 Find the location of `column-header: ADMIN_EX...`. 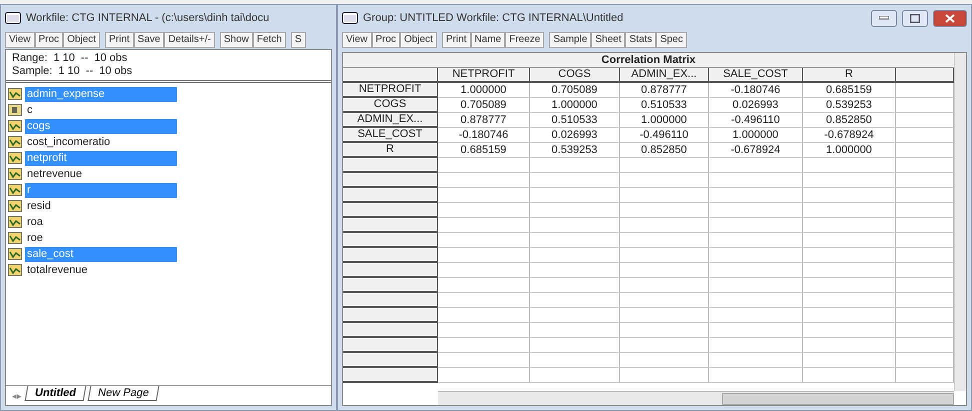

column-header: ADMIN_EX... is located at coordinates (664, 75).